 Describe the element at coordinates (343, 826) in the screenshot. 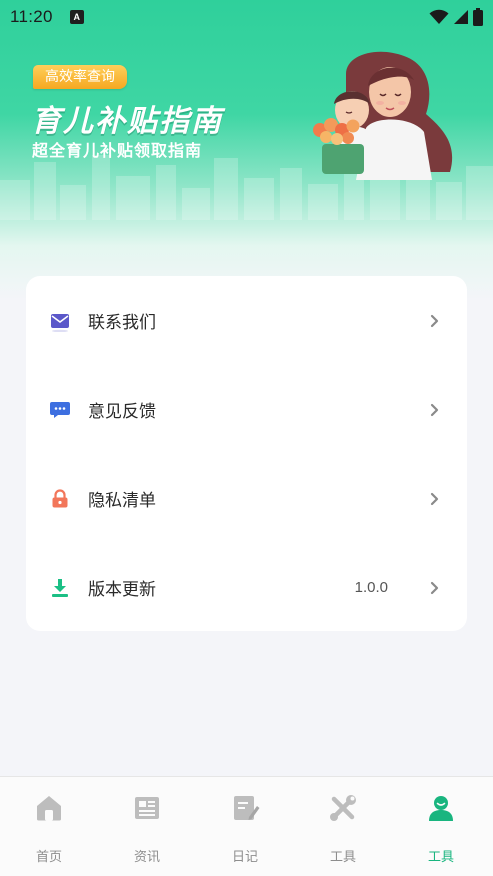

I see `tab-tools: 工具` at that location.